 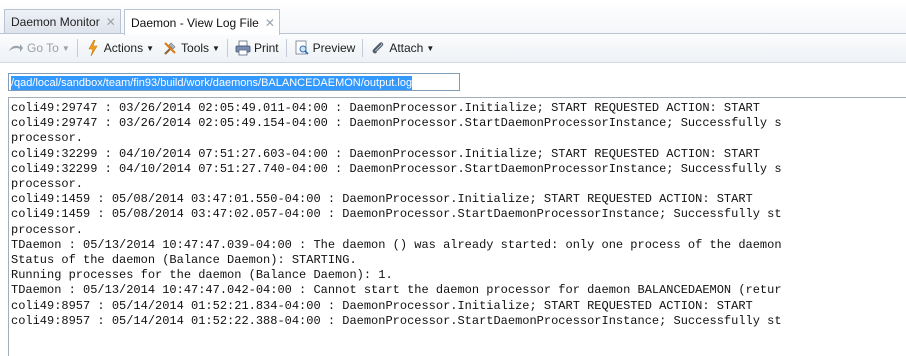 What do you see at coordinates (402, 48) in the screenshot?
I see `attach-button: Attach ▼` at bounding box center [402, 48].